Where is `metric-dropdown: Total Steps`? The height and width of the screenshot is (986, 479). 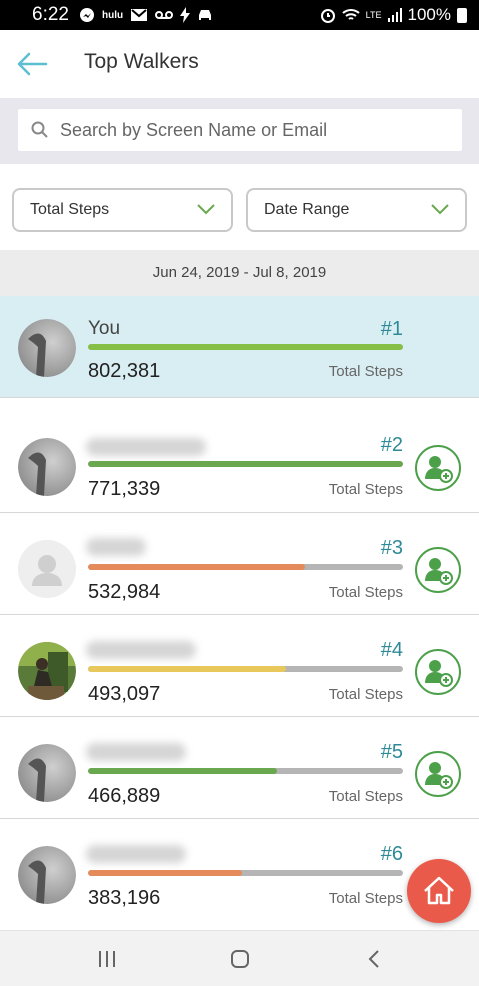
metric-dropdown: Total Steps is located at coordinates (122, 210).